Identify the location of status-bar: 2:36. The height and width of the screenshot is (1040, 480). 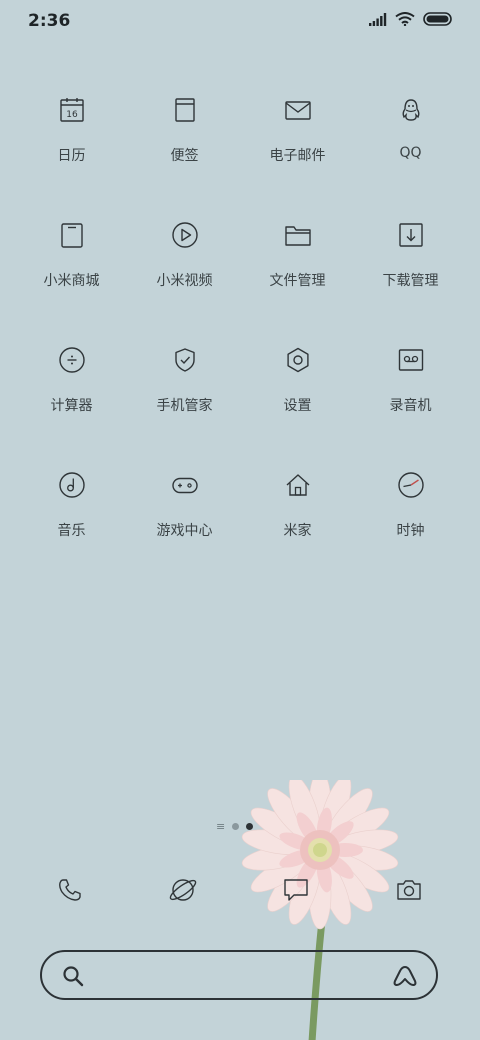
(240, 20).